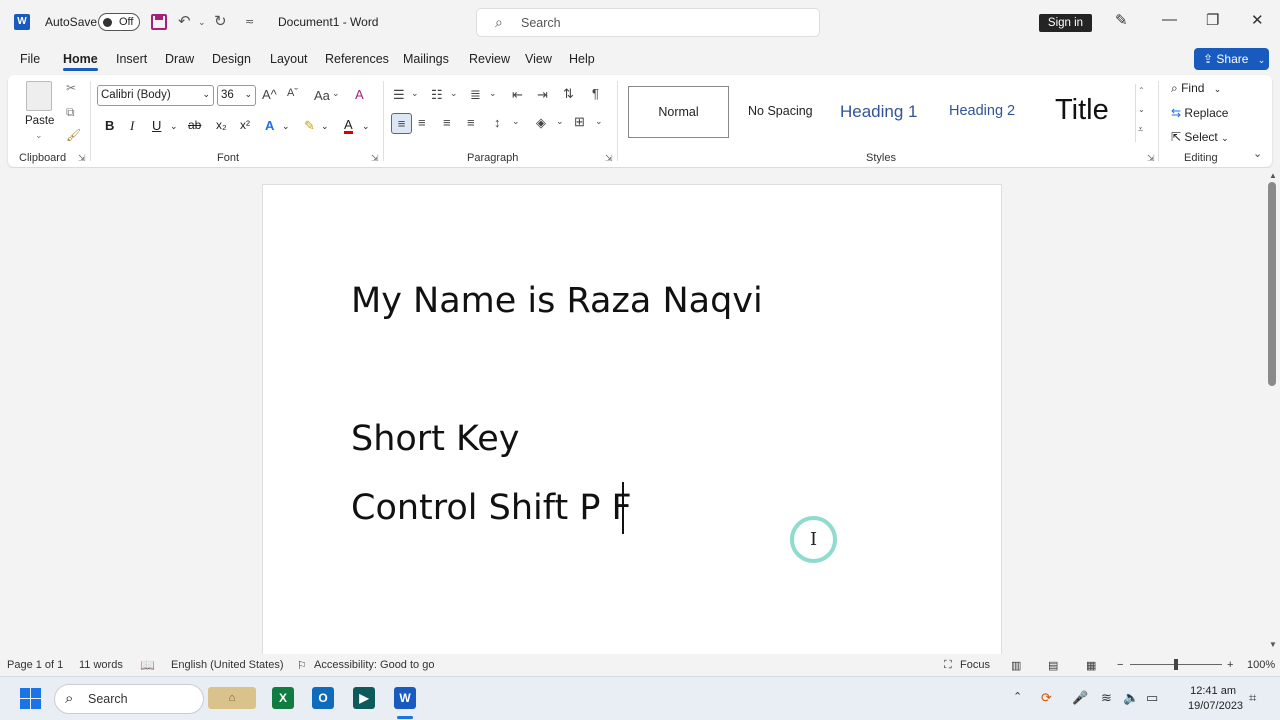  Describe the element at coordinates (426, 59) in the screenshot. I see `tab-mailings: Mailings` at that location.